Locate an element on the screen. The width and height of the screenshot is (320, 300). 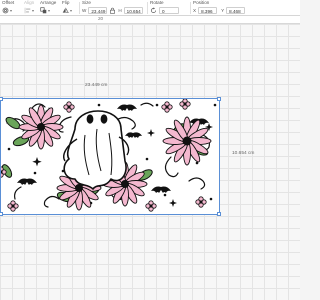
rotate-group: Rotate 0 is located at coordinates (168, 8).